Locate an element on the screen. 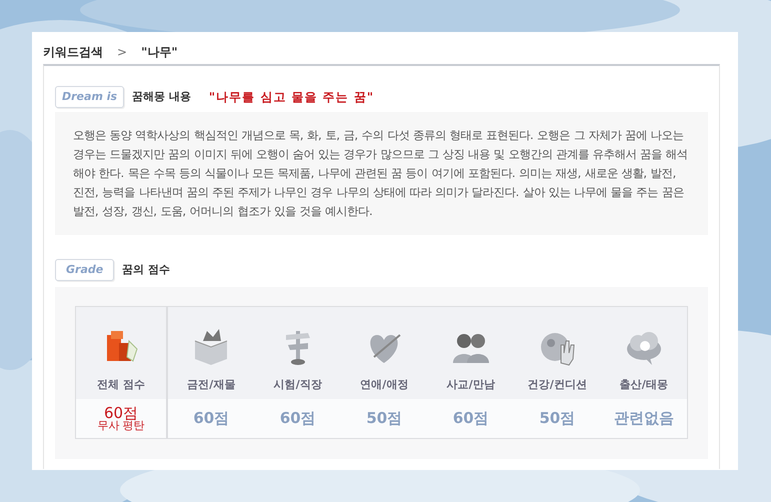  score-label: 출산/태몽 is located at coordinates (644, 384).